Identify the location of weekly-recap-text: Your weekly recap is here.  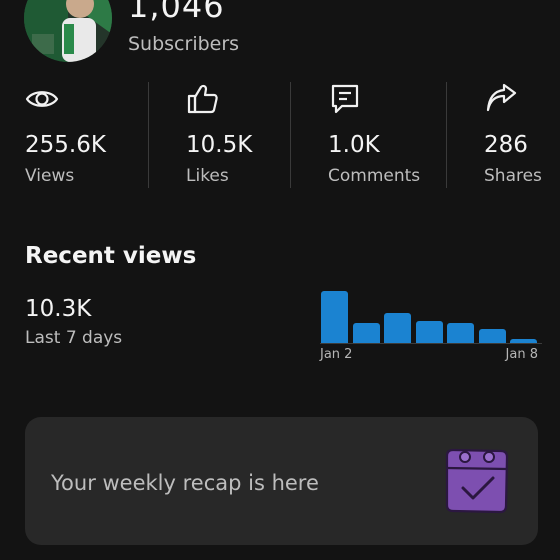
(185, 483).